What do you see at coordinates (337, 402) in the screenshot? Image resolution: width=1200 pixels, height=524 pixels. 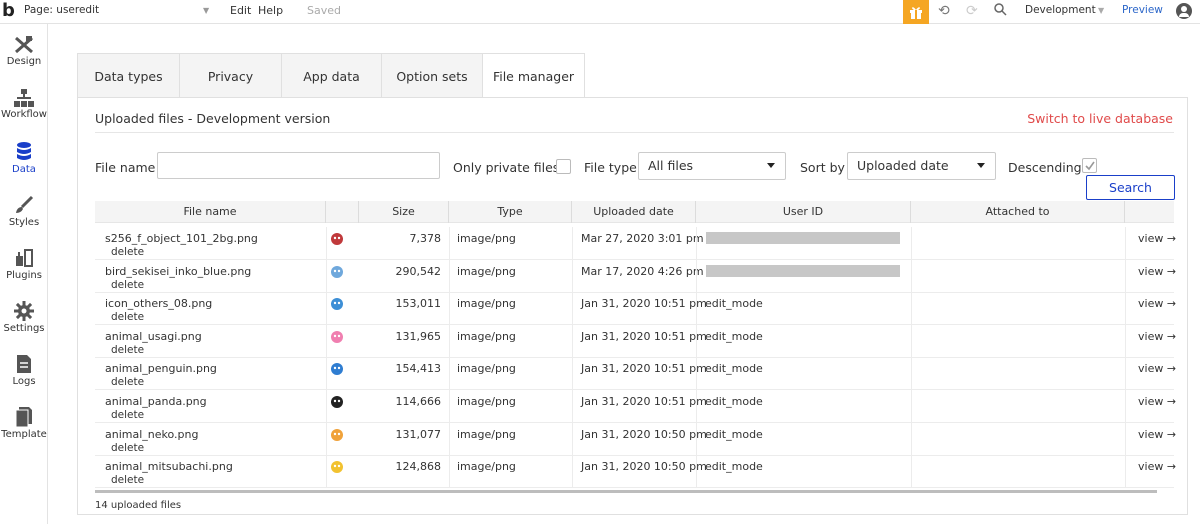 I see `panda-thumb-icon` at bounding box center [337, 402].